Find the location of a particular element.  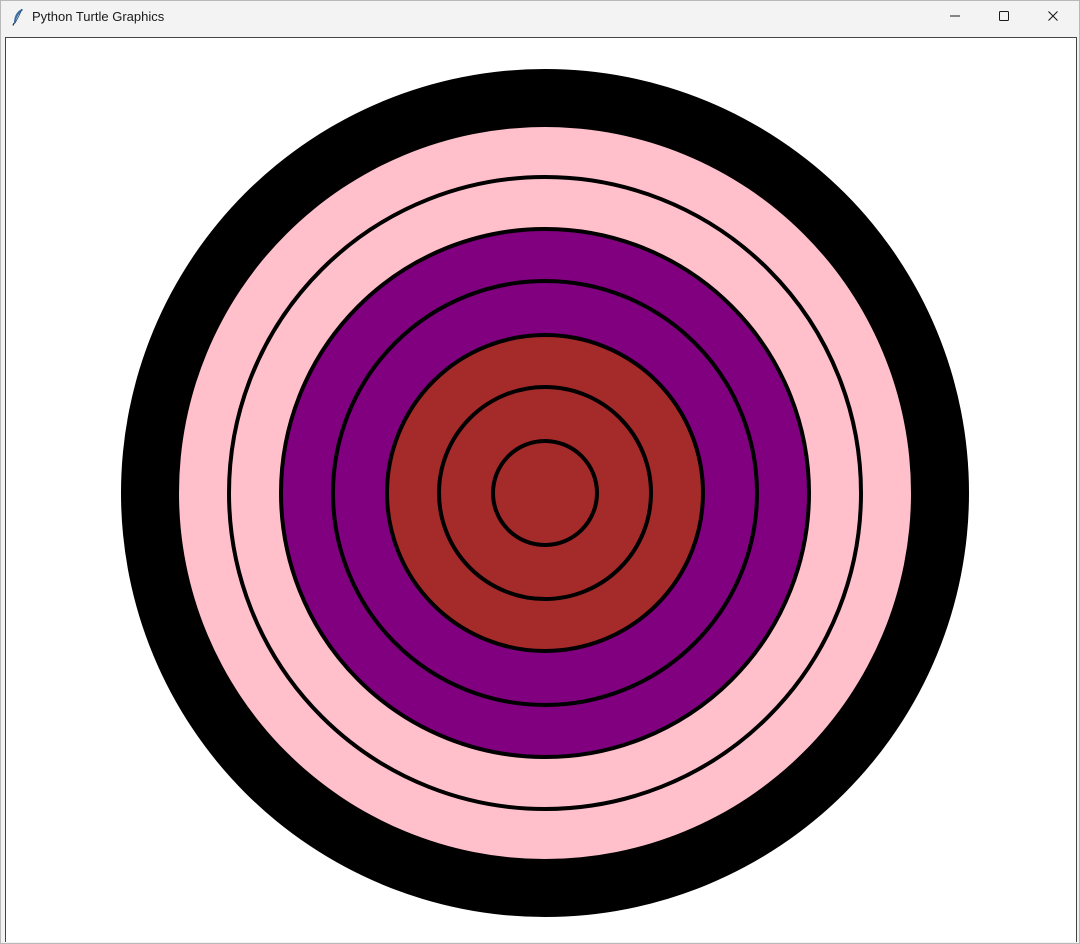

title-bar: Python Turtle Graphics is located at coordinates (540, 17).